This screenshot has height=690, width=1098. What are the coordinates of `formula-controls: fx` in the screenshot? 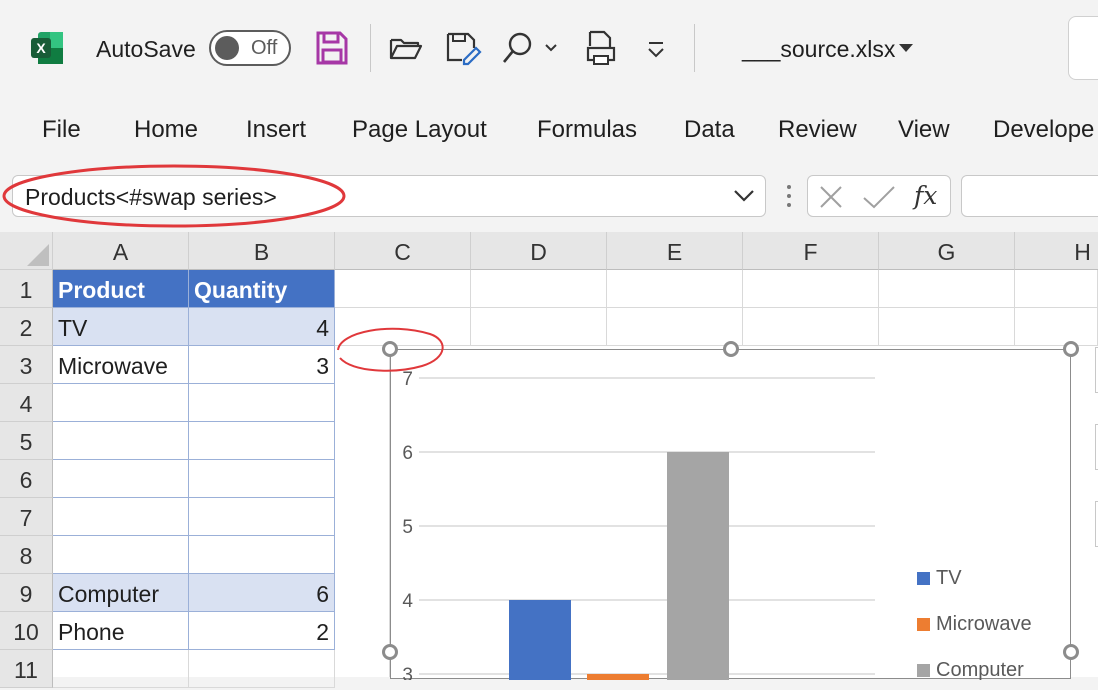 It's located at (879, 196).